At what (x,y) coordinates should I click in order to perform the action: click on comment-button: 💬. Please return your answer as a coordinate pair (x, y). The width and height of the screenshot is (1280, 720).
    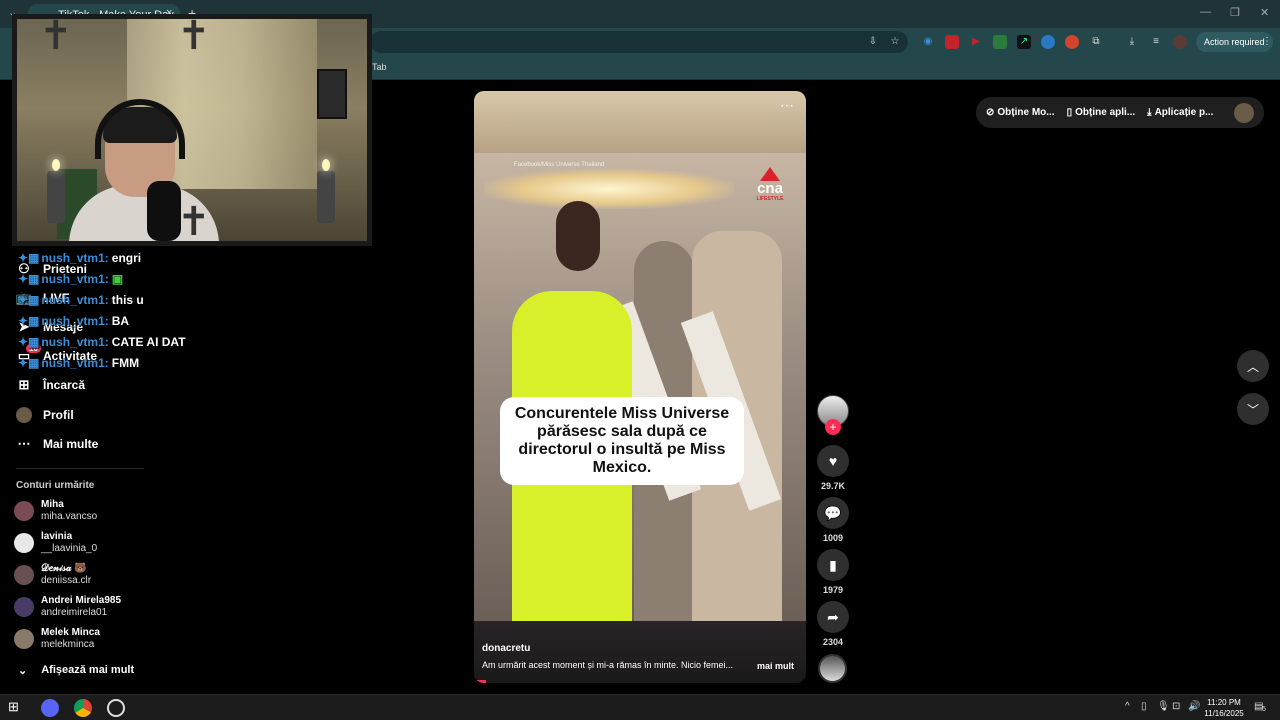
    Looking at the image, I should click on (833, 513).